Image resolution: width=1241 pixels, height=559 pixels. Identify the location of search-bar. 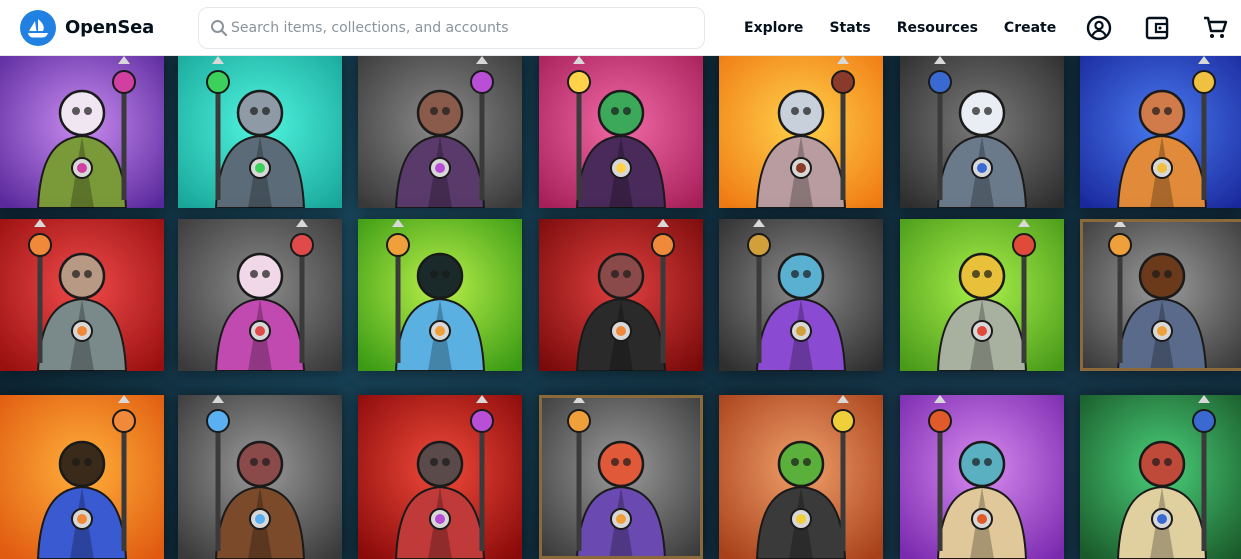
(451, 27).